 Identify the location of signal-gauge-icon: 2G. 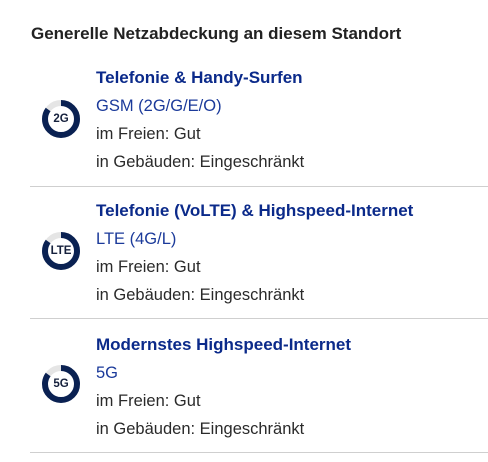
(61, 119).